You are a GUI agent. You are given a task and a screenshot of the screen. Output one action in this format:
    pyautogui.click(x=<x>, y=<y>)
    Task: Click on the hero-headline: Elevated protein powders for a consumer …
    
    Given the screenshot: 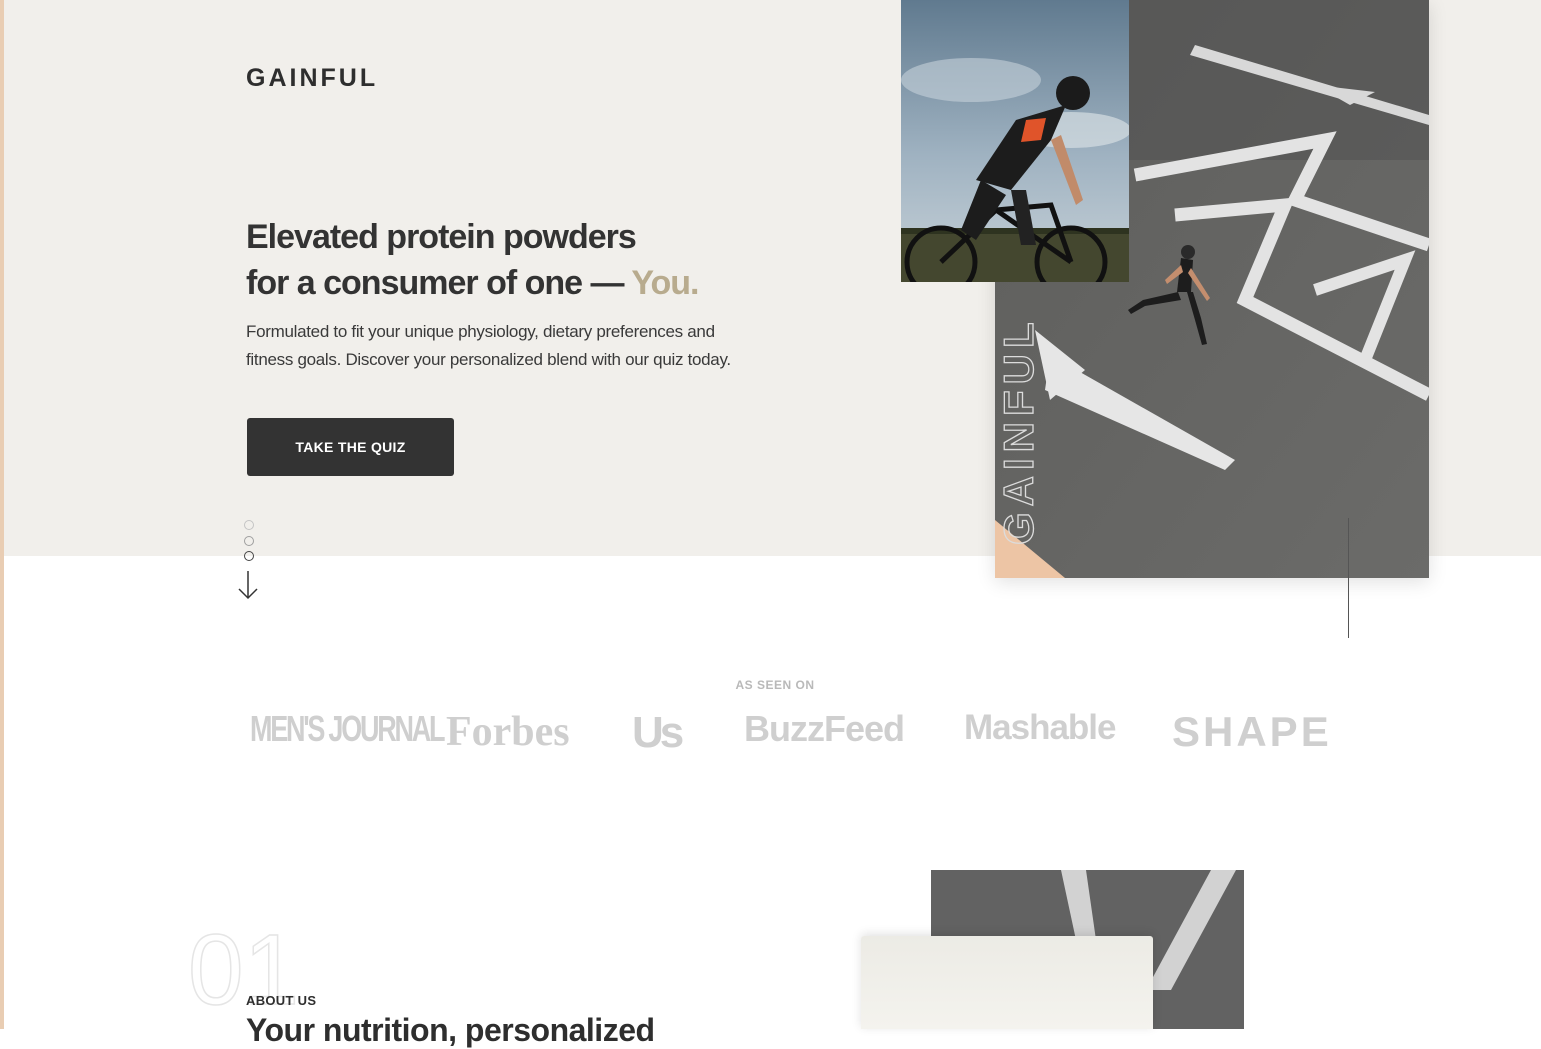 What is the action you would take?
    pyautogui.click(x=556, y=260)
    